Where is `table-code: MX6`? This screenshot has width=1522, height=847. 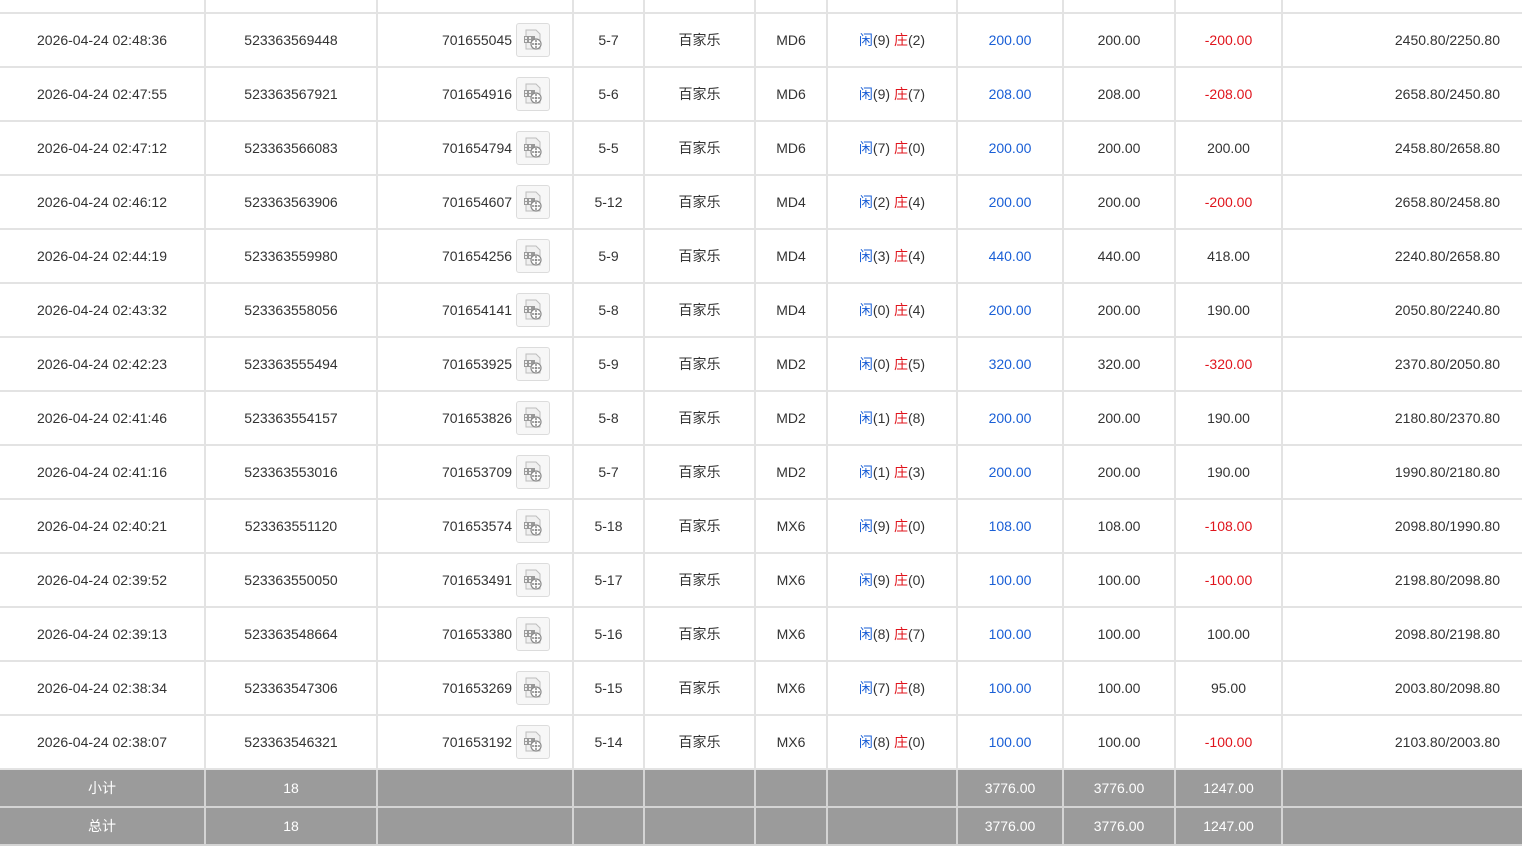
table-code: MX6 is located at coordinates (791, 742).